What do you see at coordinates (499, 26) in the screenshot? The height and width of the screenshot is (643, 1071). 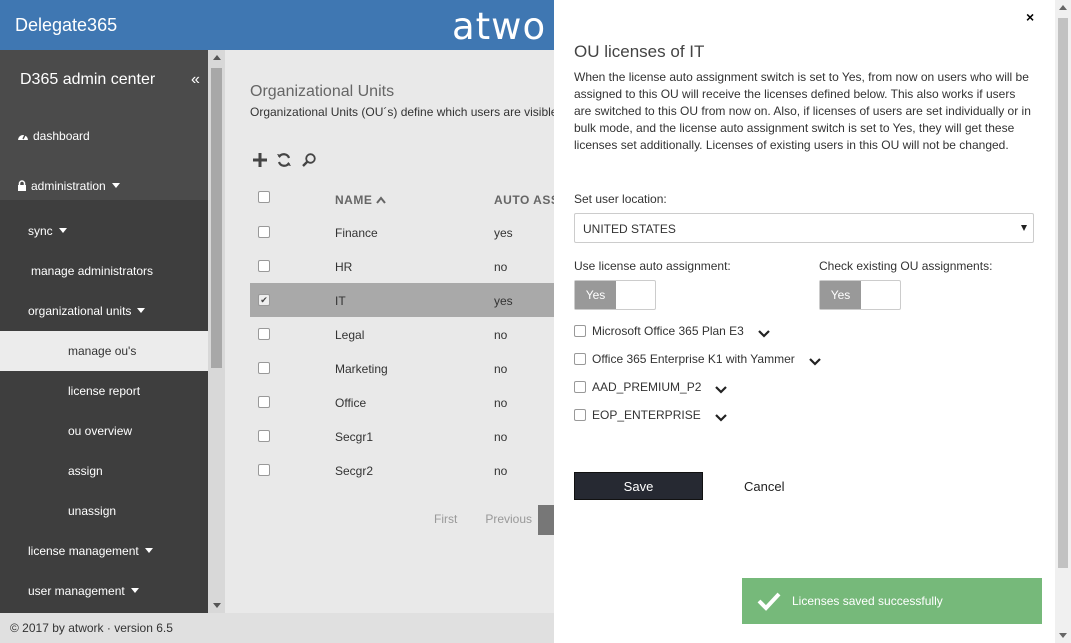 I see `atwork-logo: atwo` at bounding box center [499, 26].